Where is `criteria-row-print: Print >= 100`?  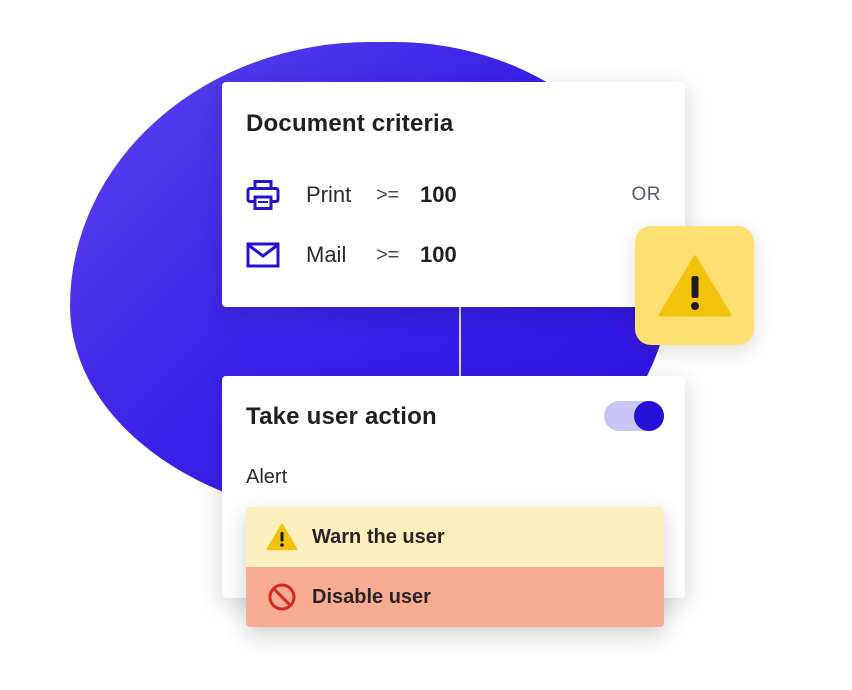 criteria-row-print: Print >= 100 is located at coordinates (351, 195).